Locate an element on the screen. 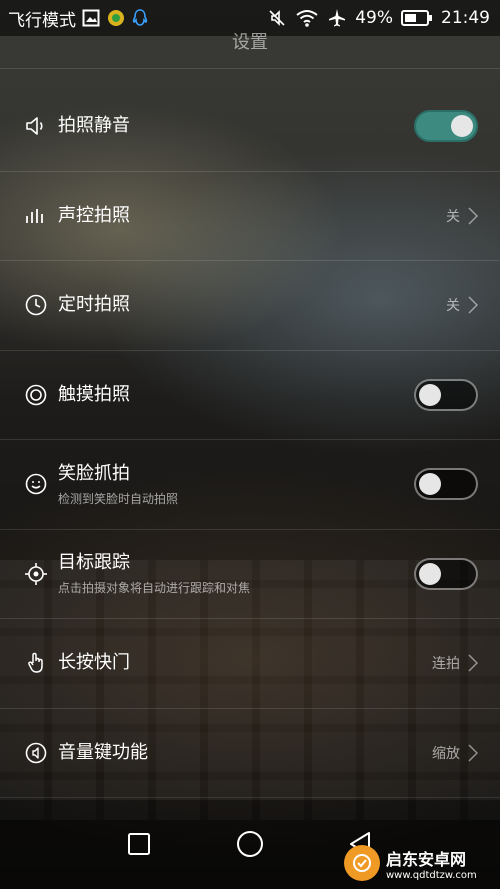  setting-row-object-tracking: 目标跟踪 点击拍摄对象将自动进行跟踪和对焦 is located at coordinates (250, 574).